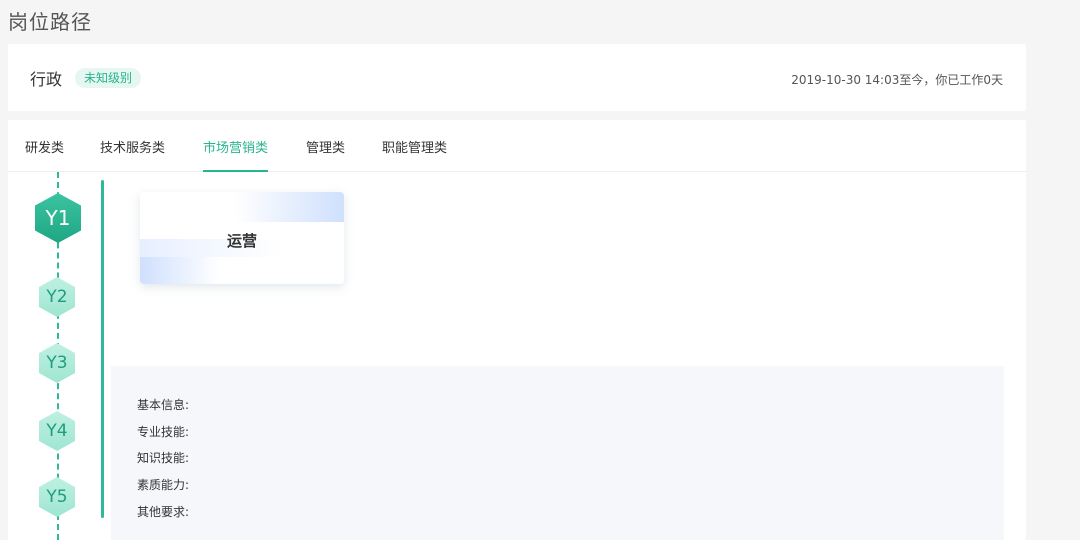  I want to click on job-card-operations: 运营, so click(242, 238).